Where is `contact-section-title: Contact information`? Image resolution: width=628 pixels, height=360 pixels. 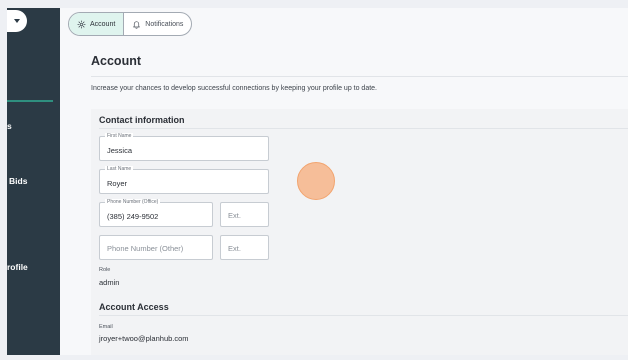 contact-section-title: Contact information is located at coordinates (142, 120).